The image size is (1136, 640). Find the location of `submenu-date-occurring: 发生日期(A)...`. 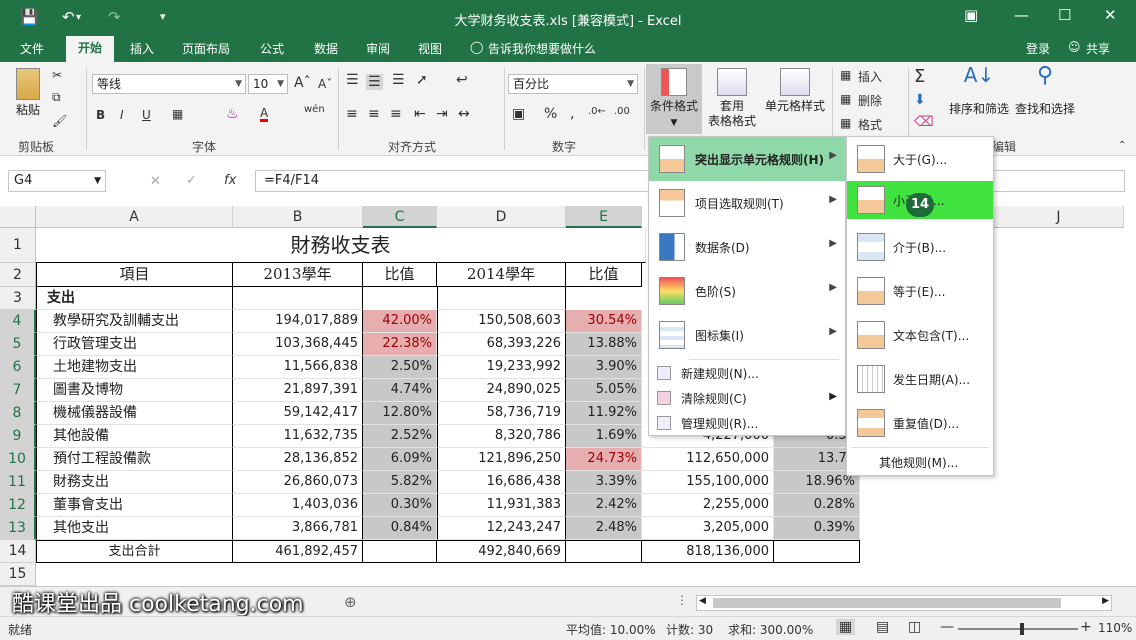

submenu-date-occurring: 发生日期(A)... is located at coordinates (920, 379).